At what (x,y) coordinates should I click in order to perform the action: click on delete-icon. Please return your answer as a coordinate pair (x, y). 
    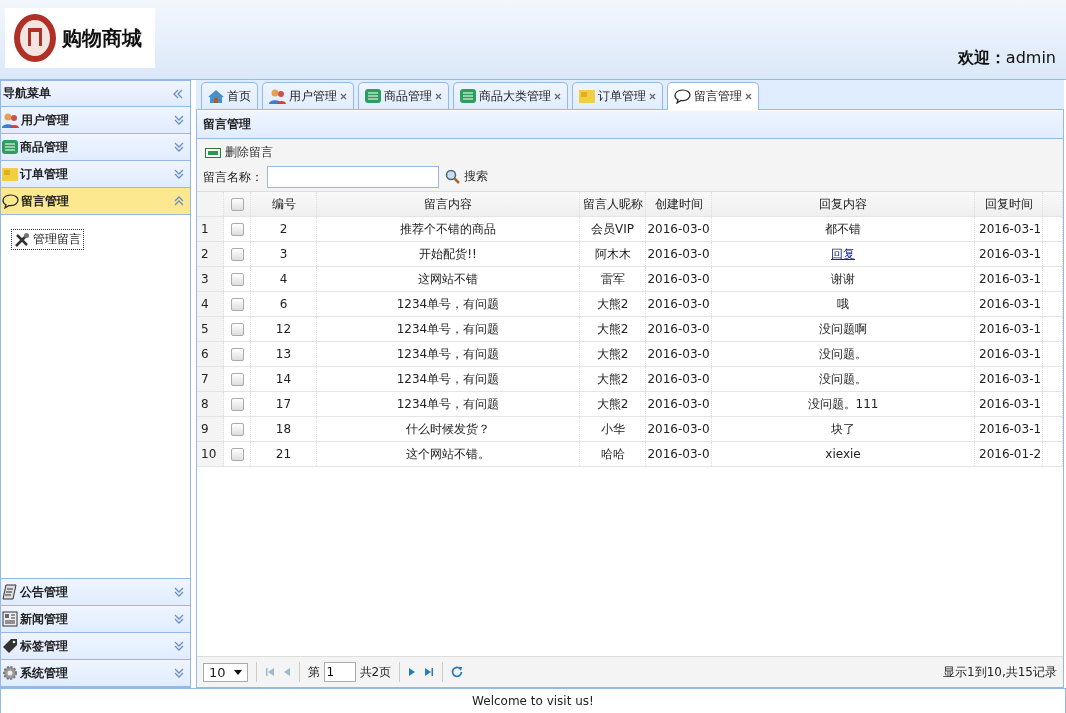
    Looking at the image, I should click on (213, 152).